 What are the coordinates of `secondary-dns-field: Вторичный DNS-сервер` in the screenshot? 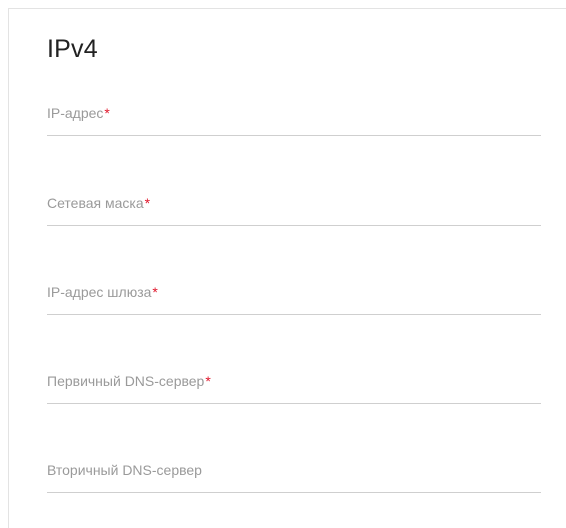 It's located at (294, 476).